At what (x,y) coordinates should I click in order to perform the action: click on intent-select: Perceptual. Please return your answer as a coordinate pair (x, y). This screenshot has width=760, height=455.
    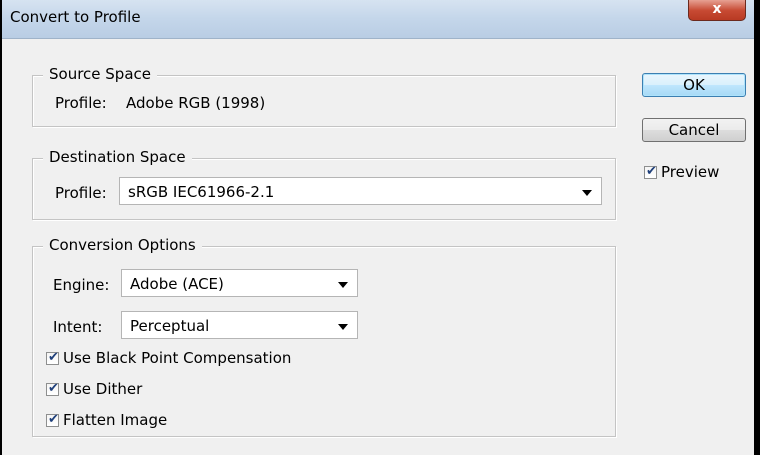
    Looking at the image, I should click on (239, 325).